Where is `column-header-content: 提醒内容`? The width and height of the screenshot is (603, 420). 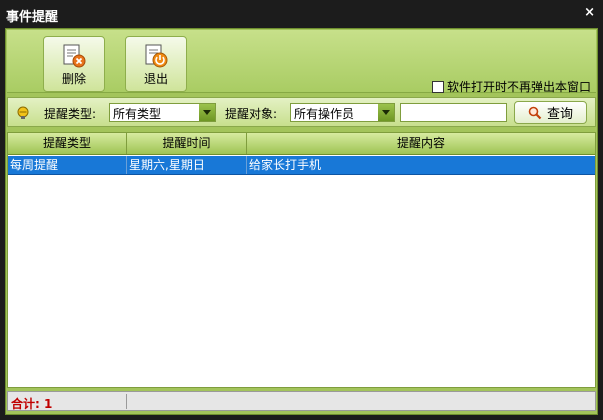
column-header-content: 提醒内容 is located at coordinates (421, 143).